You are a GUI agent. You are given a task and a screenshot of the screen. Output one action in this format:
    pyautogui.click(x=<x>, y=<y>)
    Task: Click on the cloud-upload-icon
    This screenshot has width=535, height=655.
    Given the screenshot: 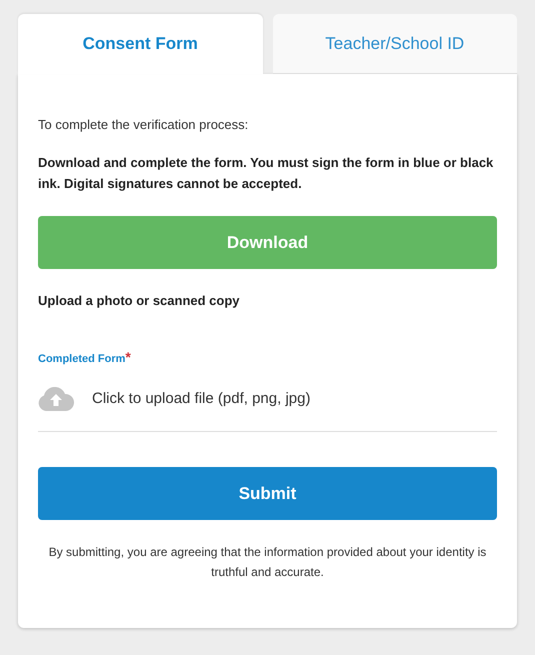 What is the action you would take?
    pyautogui.click(x=56, y=399)
    